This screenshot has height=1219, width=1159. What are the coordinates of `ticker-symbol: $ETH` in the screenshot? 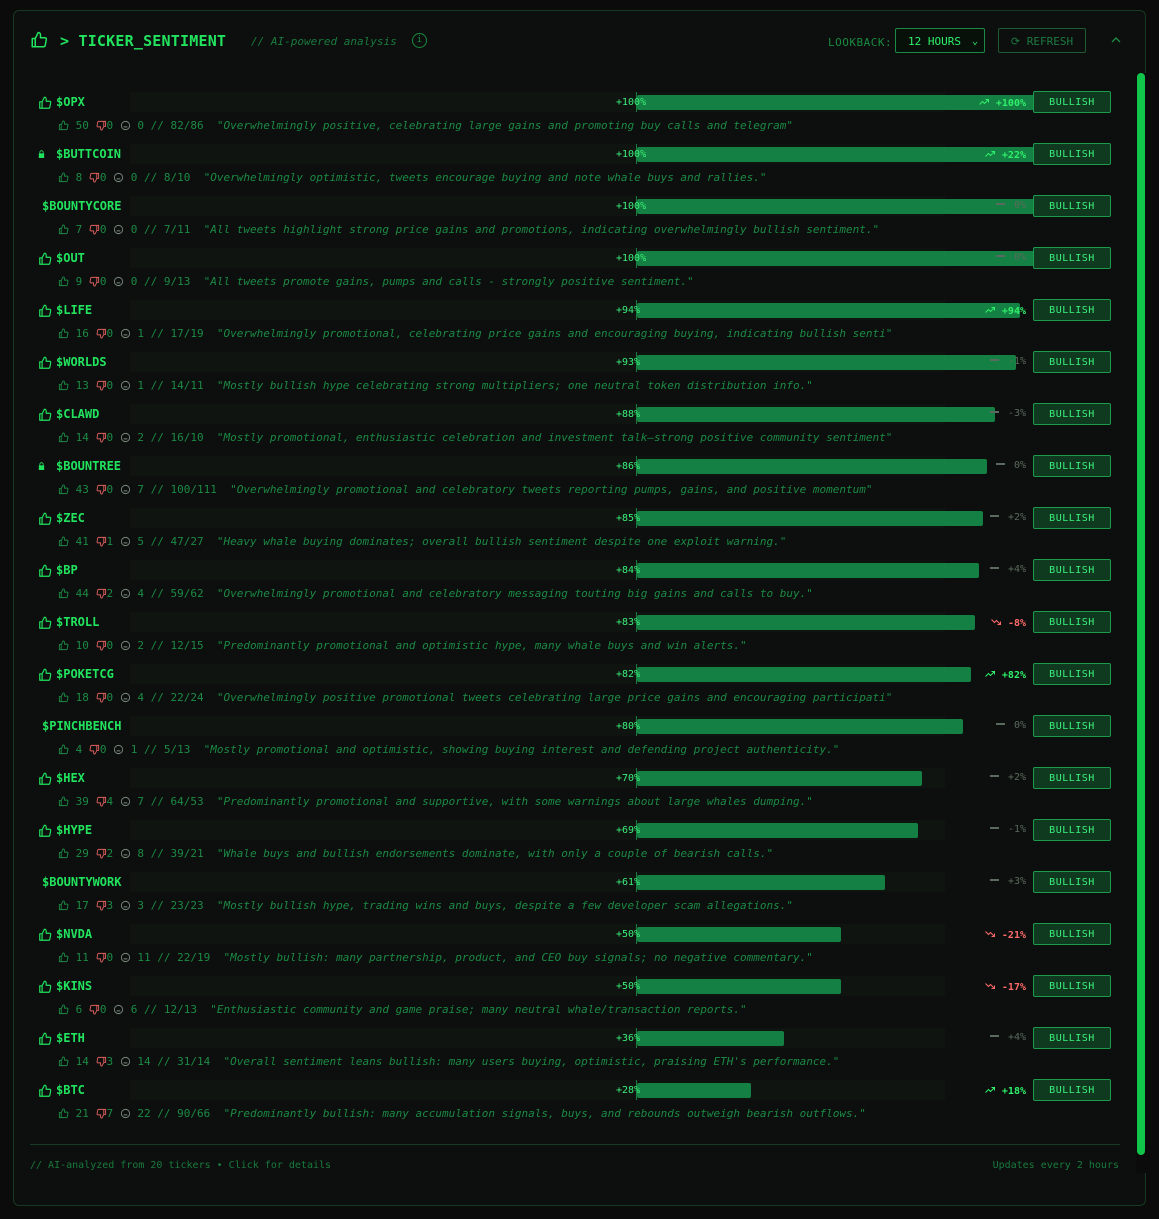 It's located at (70, 1038).